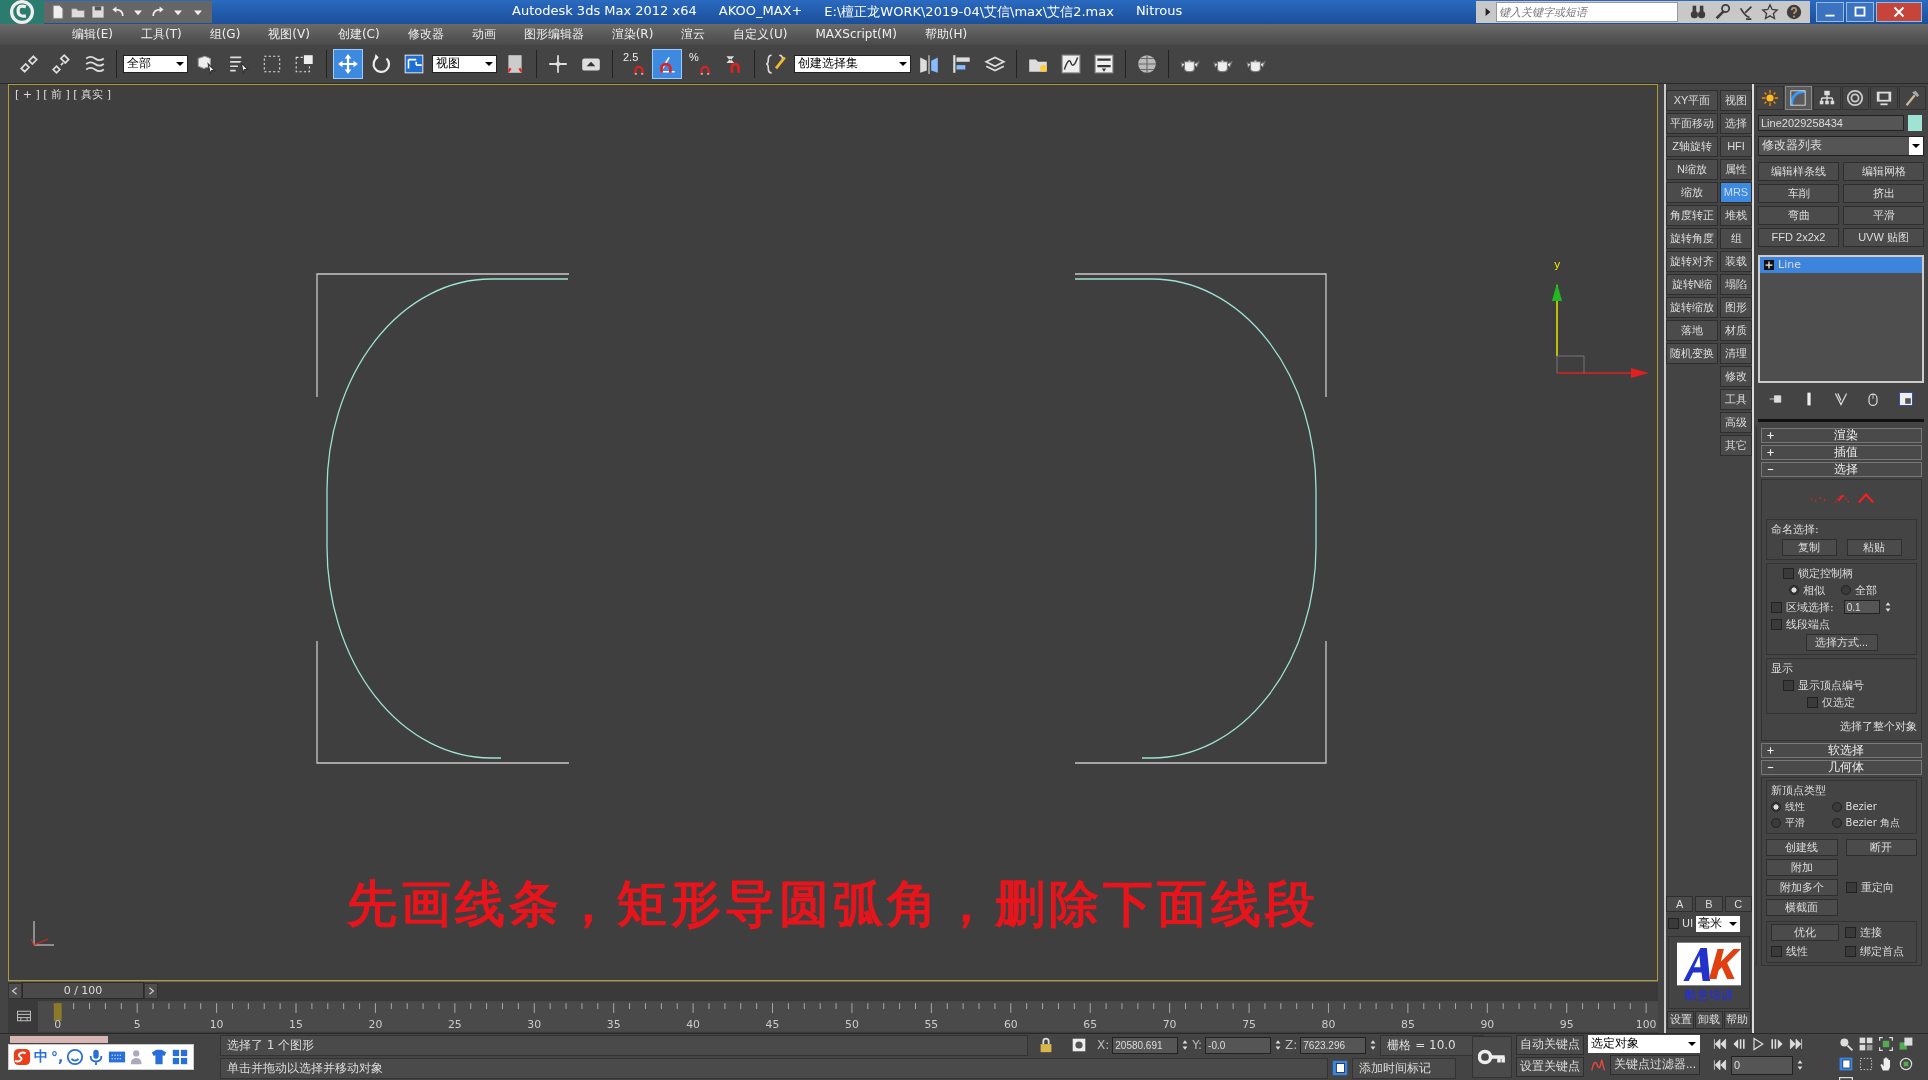  Describe the element at coordinates (1736, 100) in the screenshot. I see `script-button: 视图` at that location.